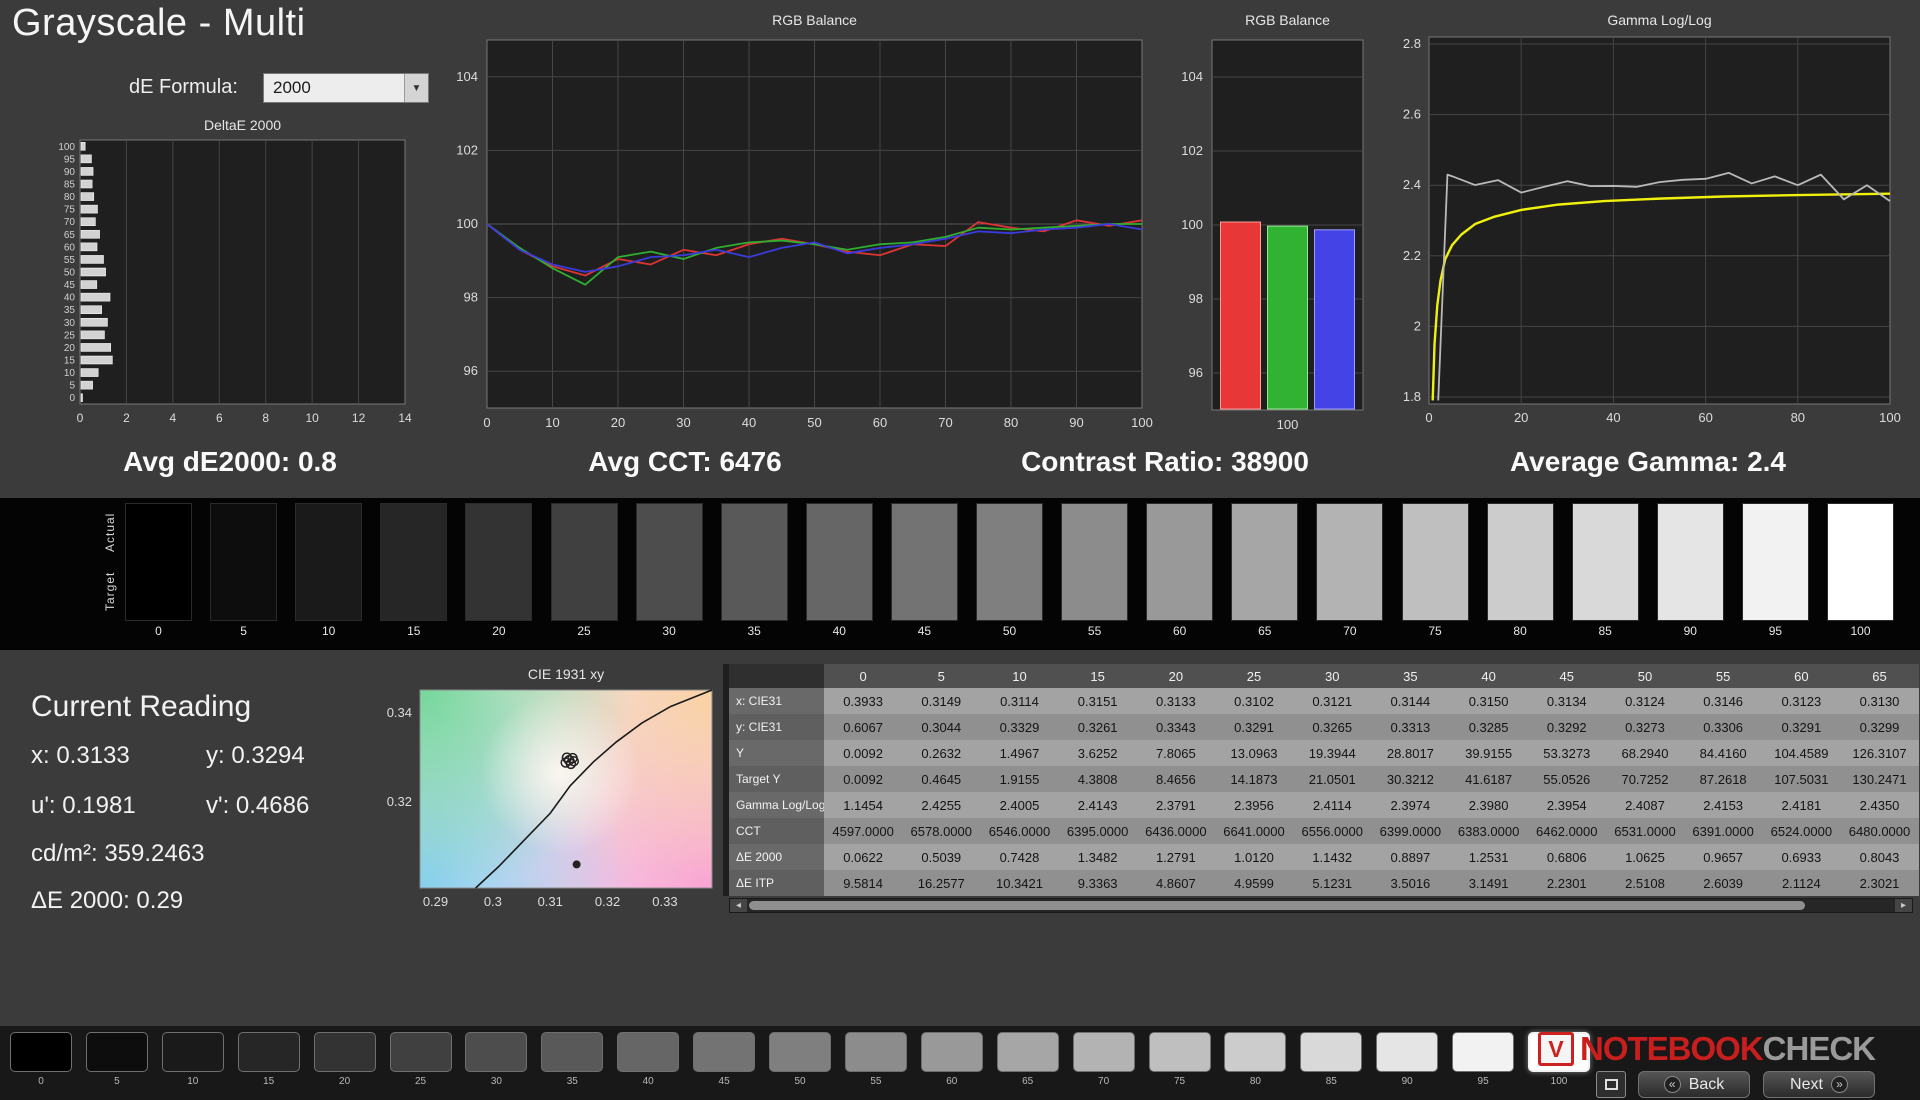 The image size is (1920, 1100). Describe the element at coordinates (1254, 753) in the screenshot. I see `table-cell: 13.0963` at that location.